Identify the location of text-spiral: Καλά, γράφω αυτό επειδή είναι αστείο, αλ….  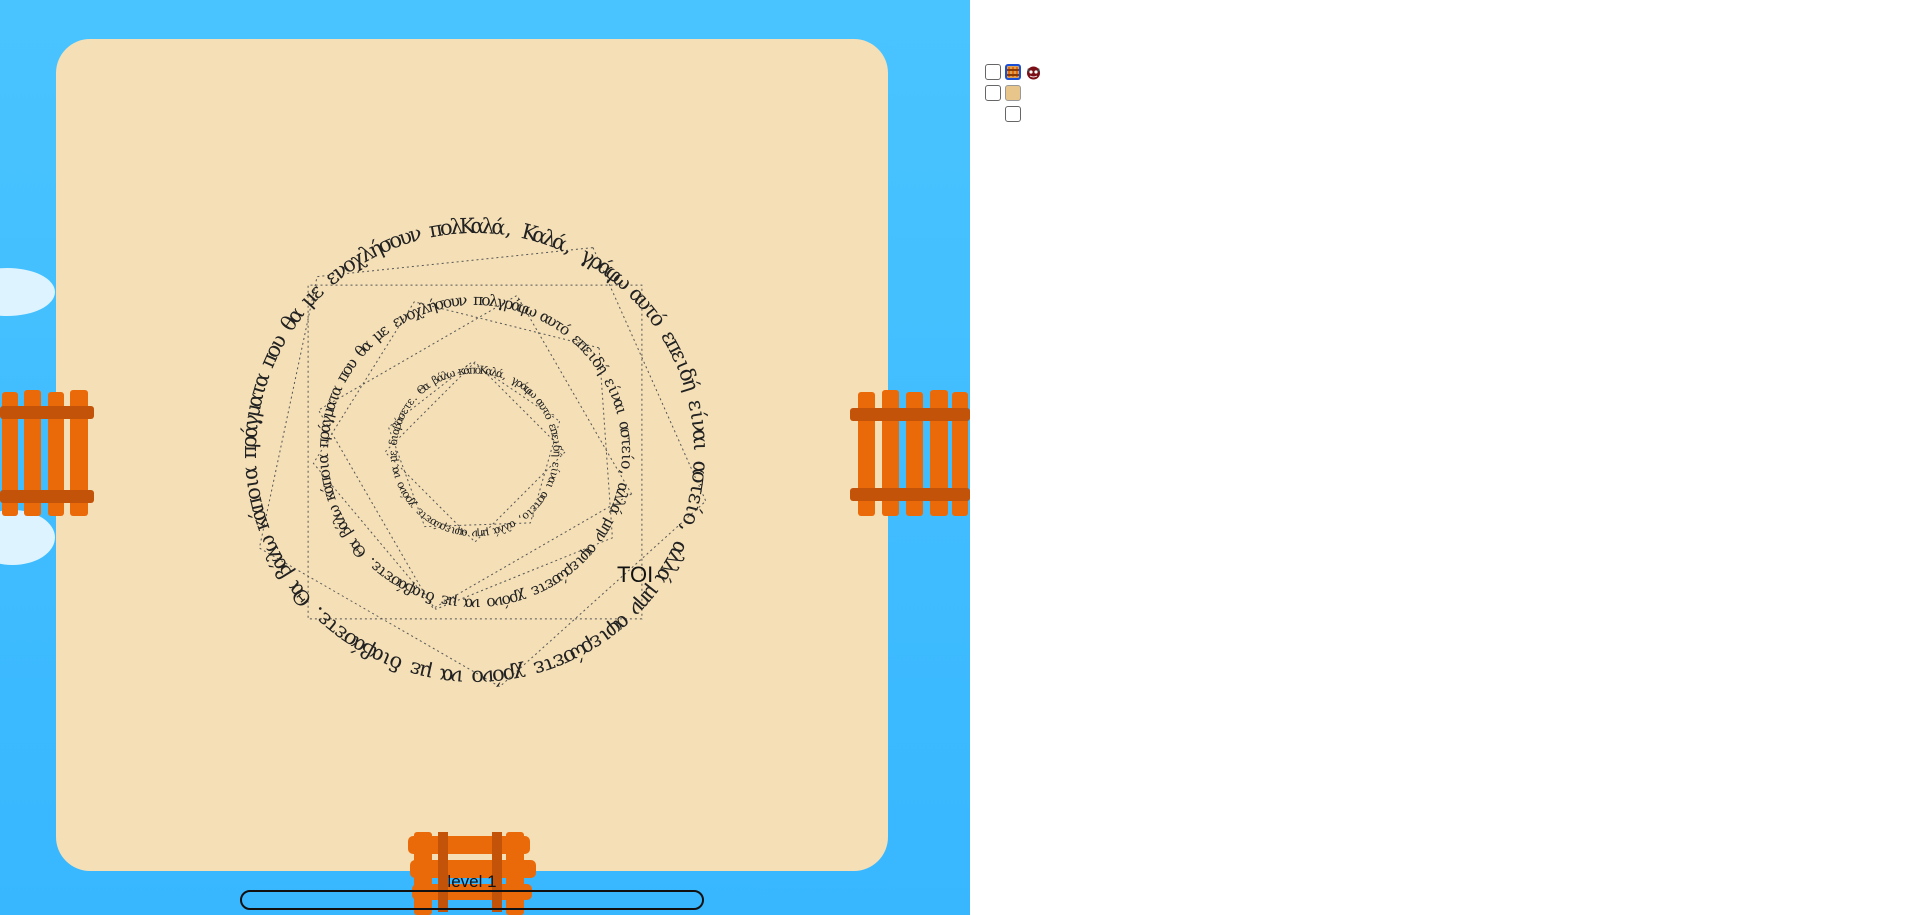
(475, 452).